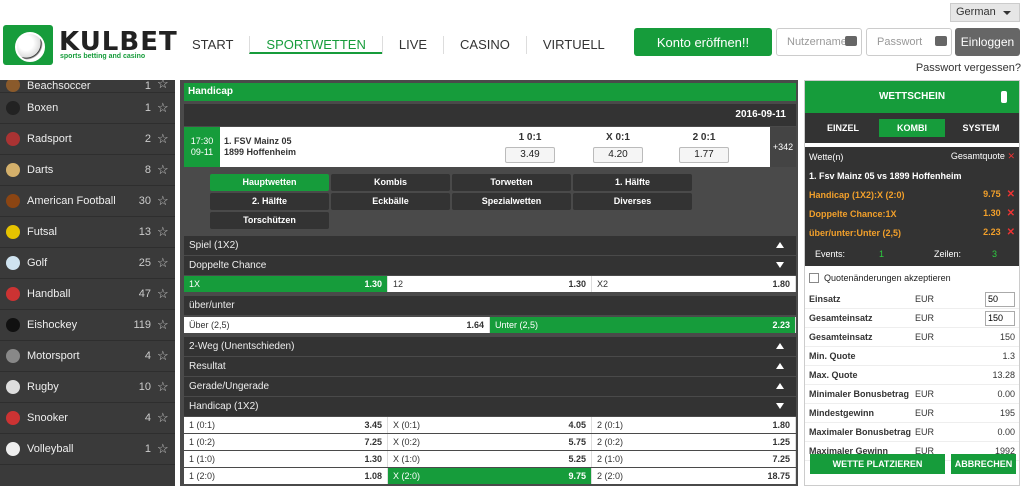 Image resolution: width=1024 pixels, height=486 pixels. I want to click on nav-virtuell: VIRTUELL, so click(573, 45).